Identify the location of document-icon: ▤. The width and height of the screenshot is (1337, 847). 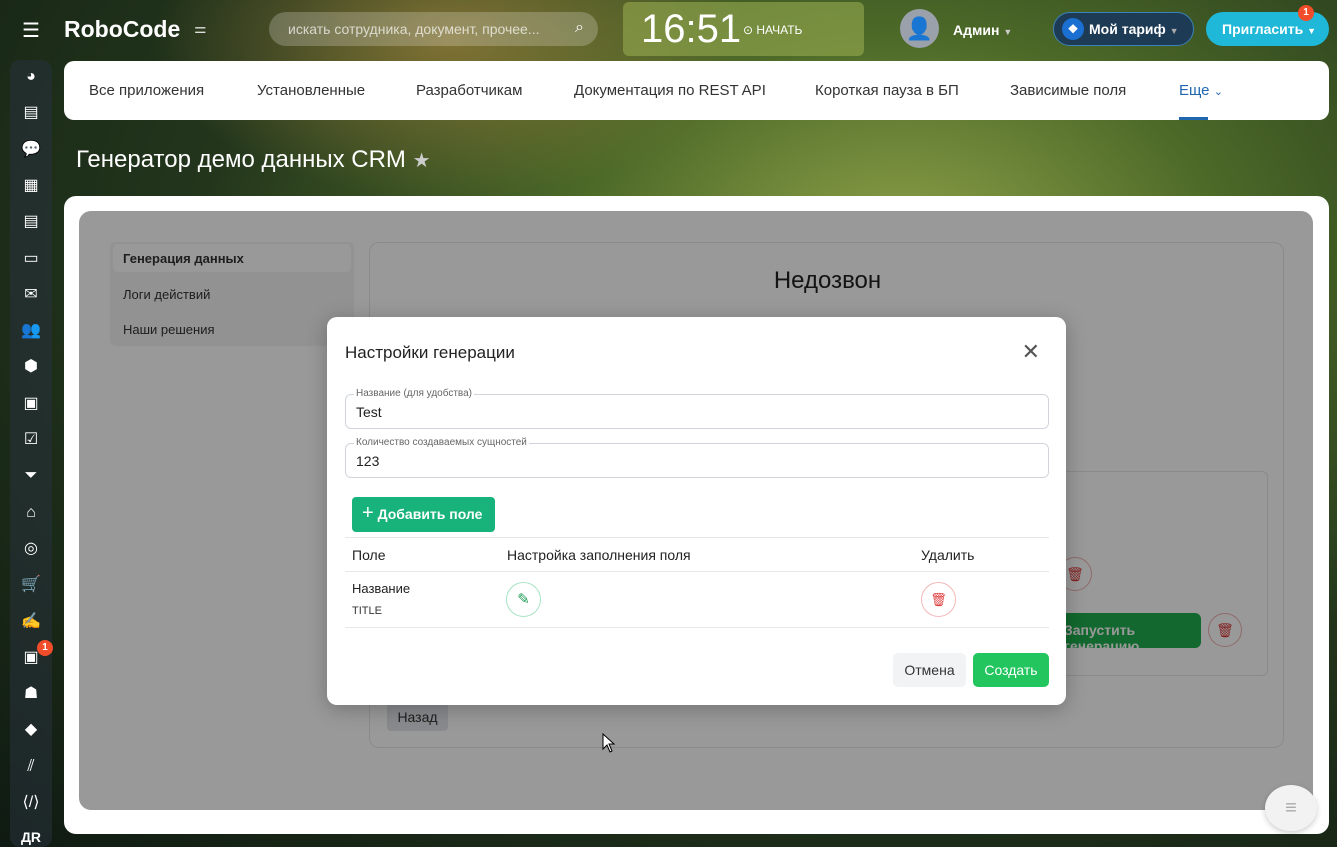
(31, 222).